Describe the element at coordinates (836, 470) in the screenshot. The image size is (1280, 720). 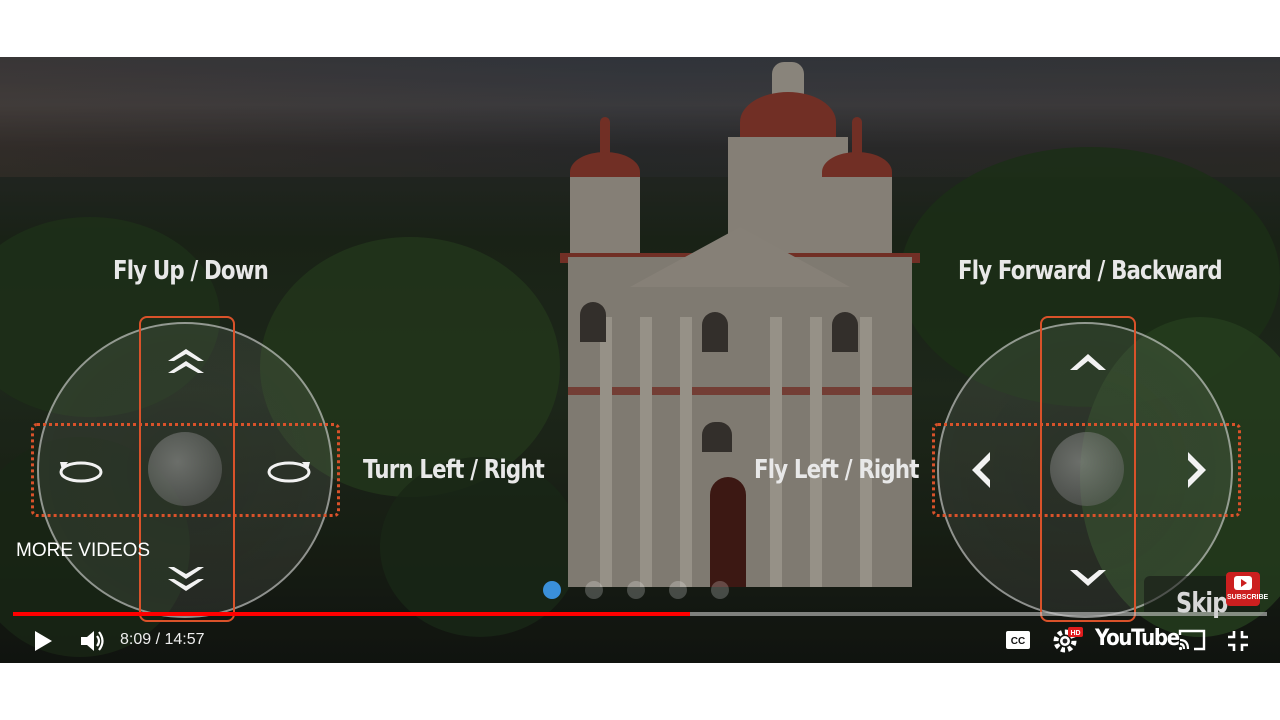
I see `fly-left-right-label: Fly Left / Right` at that location.